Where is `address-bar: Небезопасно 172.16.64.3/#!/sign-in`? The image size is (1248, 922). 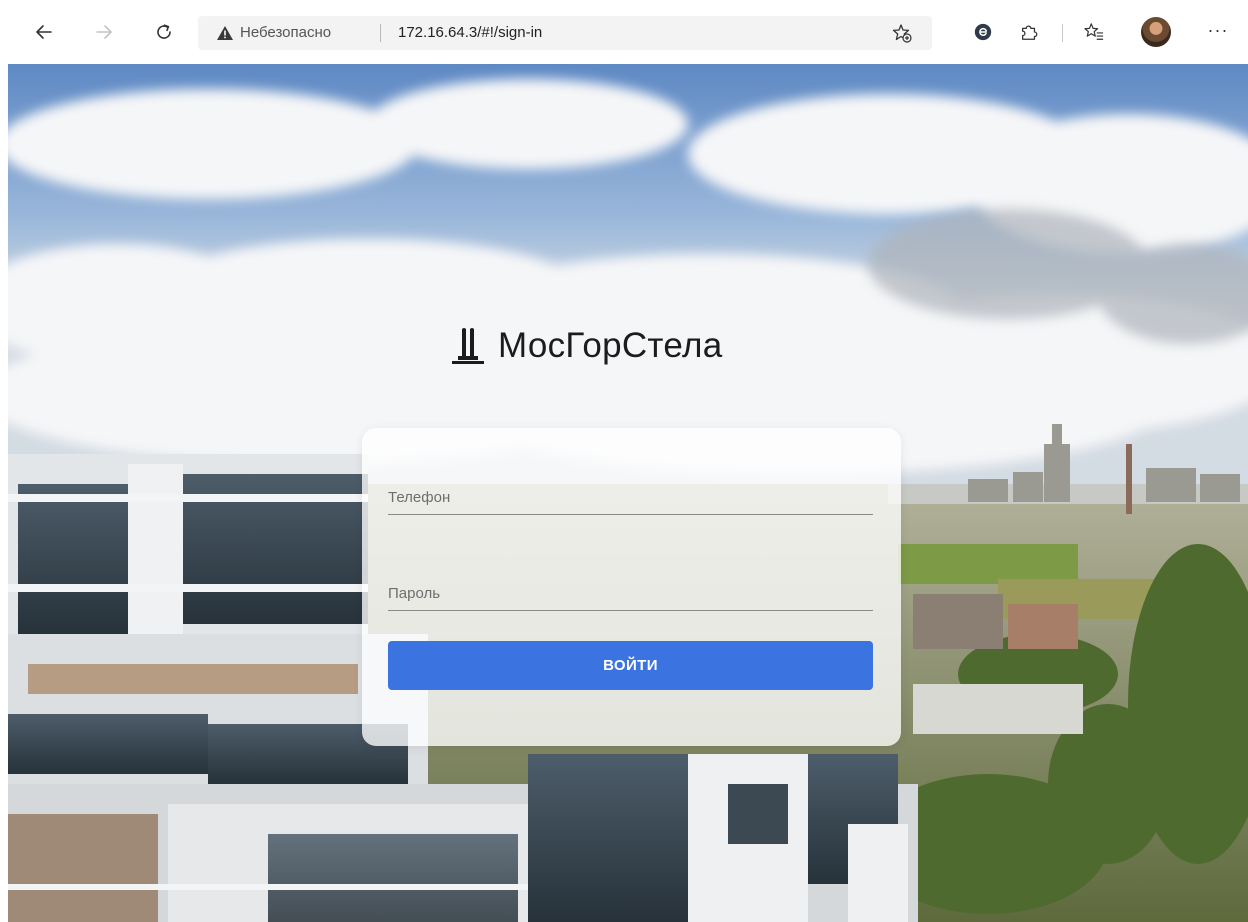
address-bar: Небезопасно 172.16.64.3/#!/sign-in is located at coordinates (565, 33).